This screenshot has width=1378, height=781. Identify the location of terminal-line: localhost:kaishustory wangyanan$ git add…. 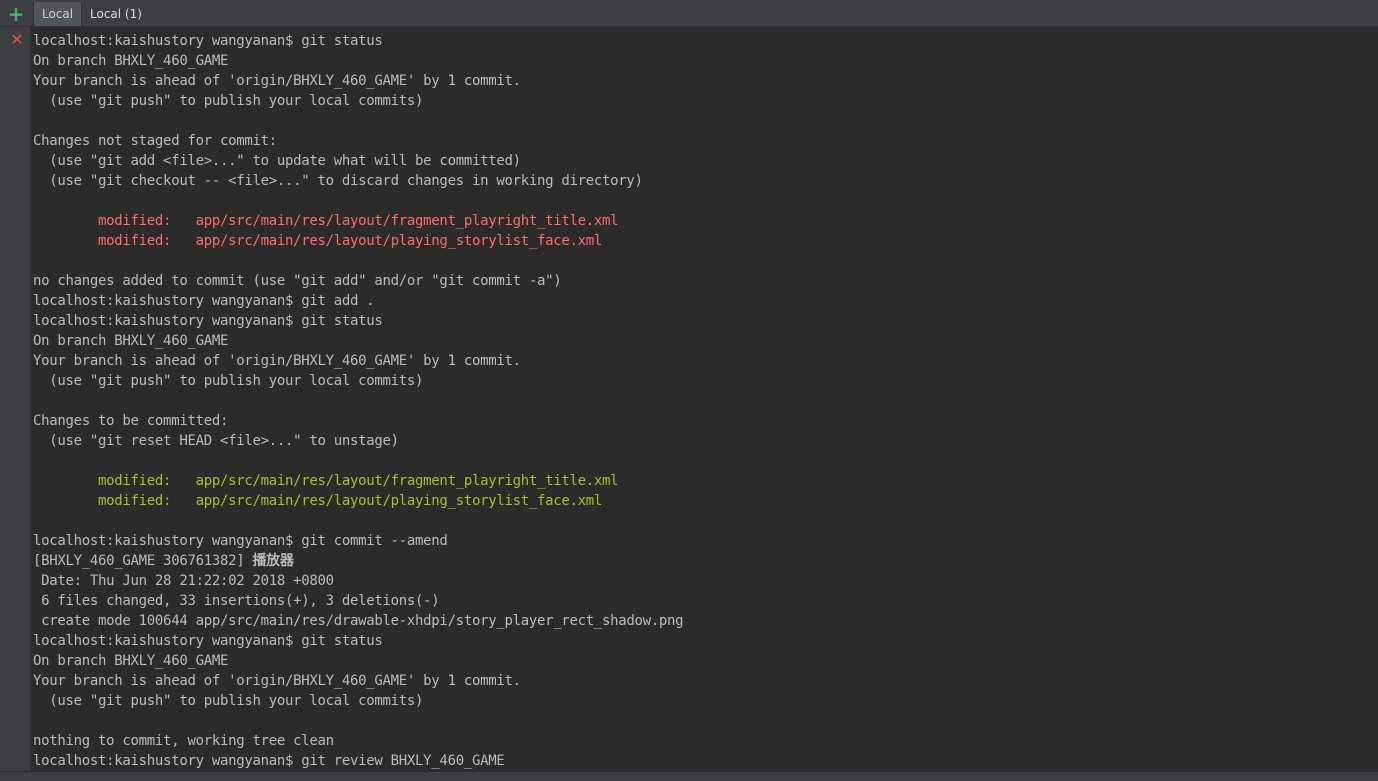
(703, 301).